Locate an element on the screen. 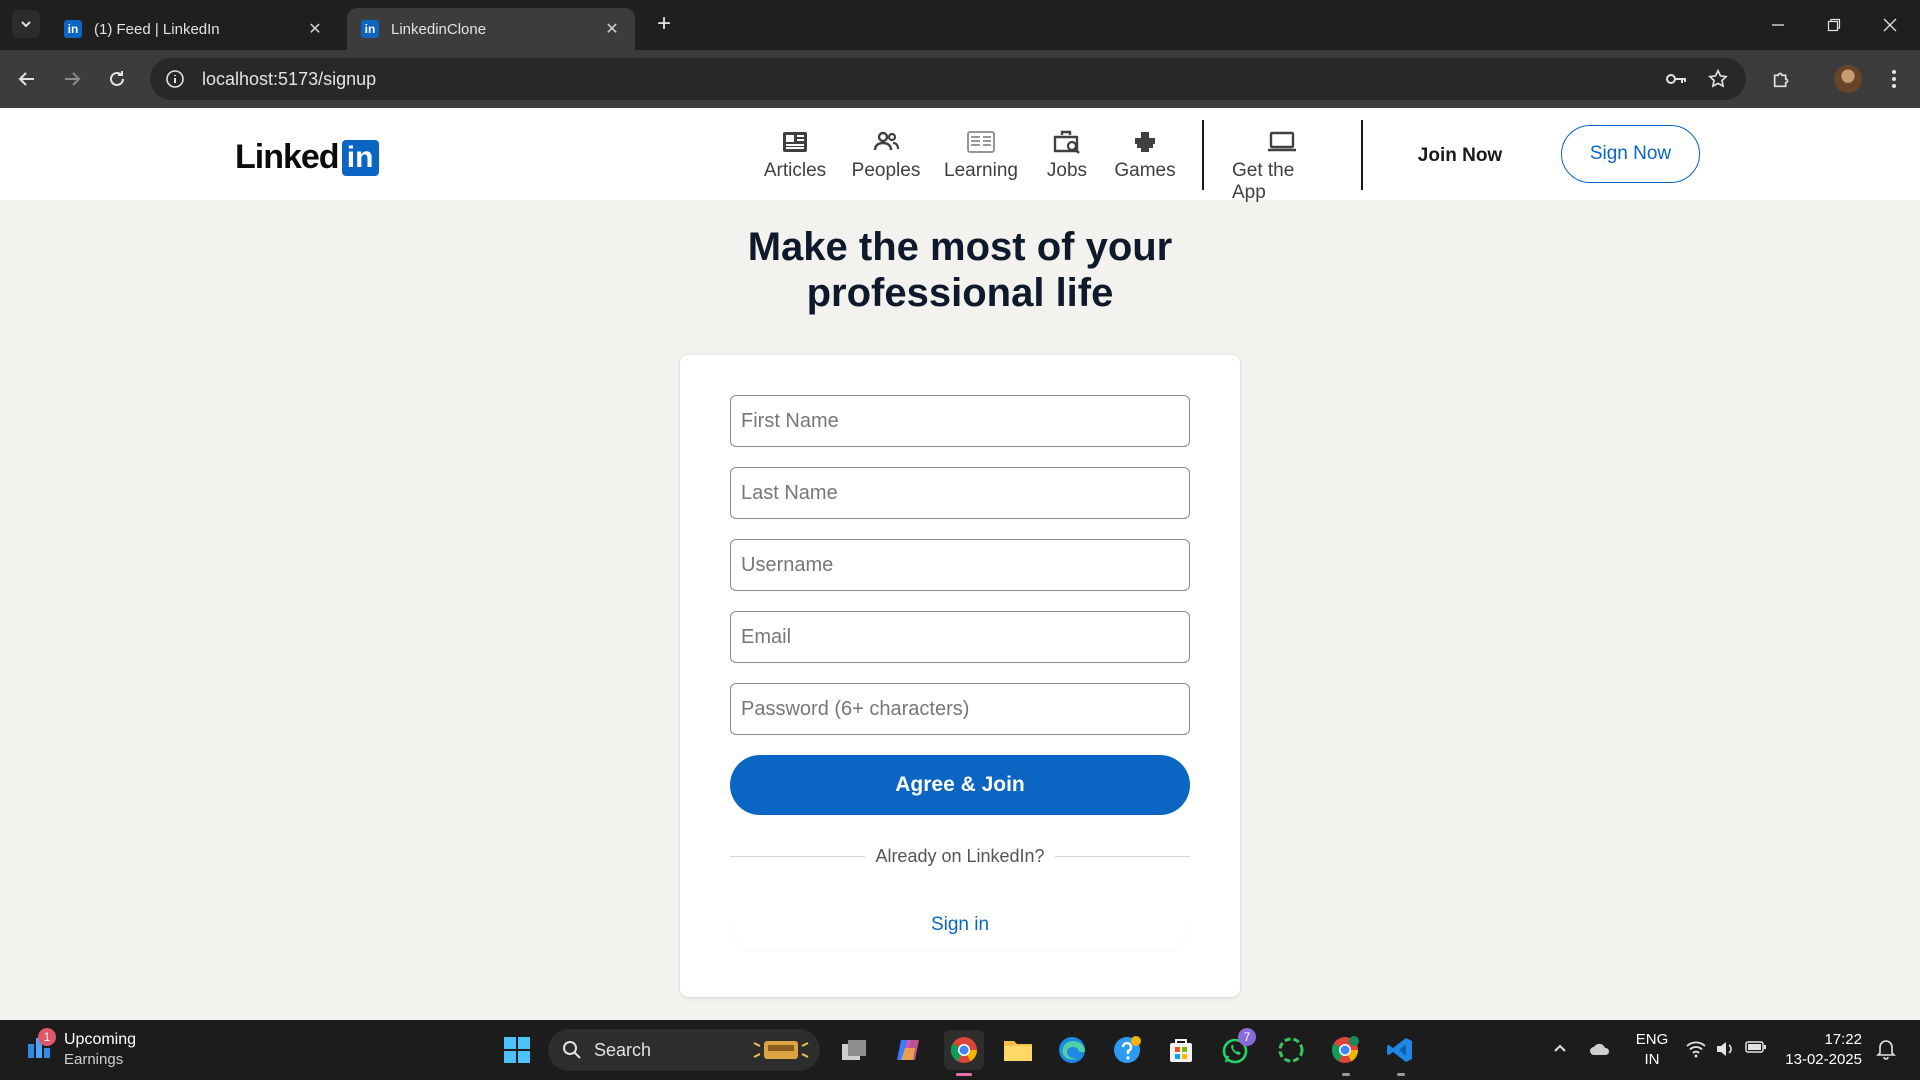  onedrive-button is located at coordinates (1600, 1051).